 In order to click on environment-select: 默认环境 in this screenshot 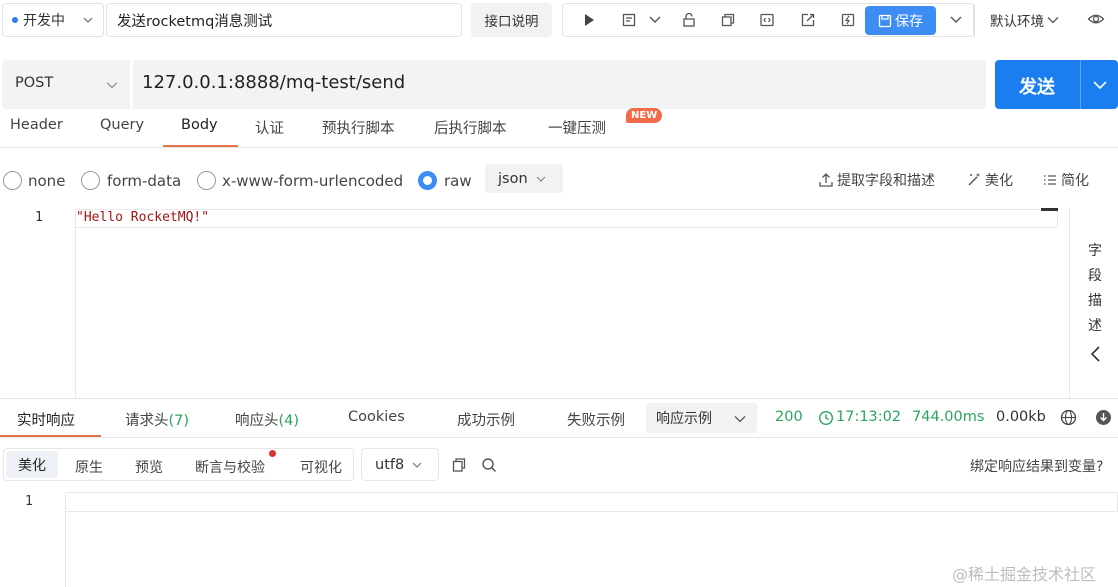, I will do `click(1025, 20)`.